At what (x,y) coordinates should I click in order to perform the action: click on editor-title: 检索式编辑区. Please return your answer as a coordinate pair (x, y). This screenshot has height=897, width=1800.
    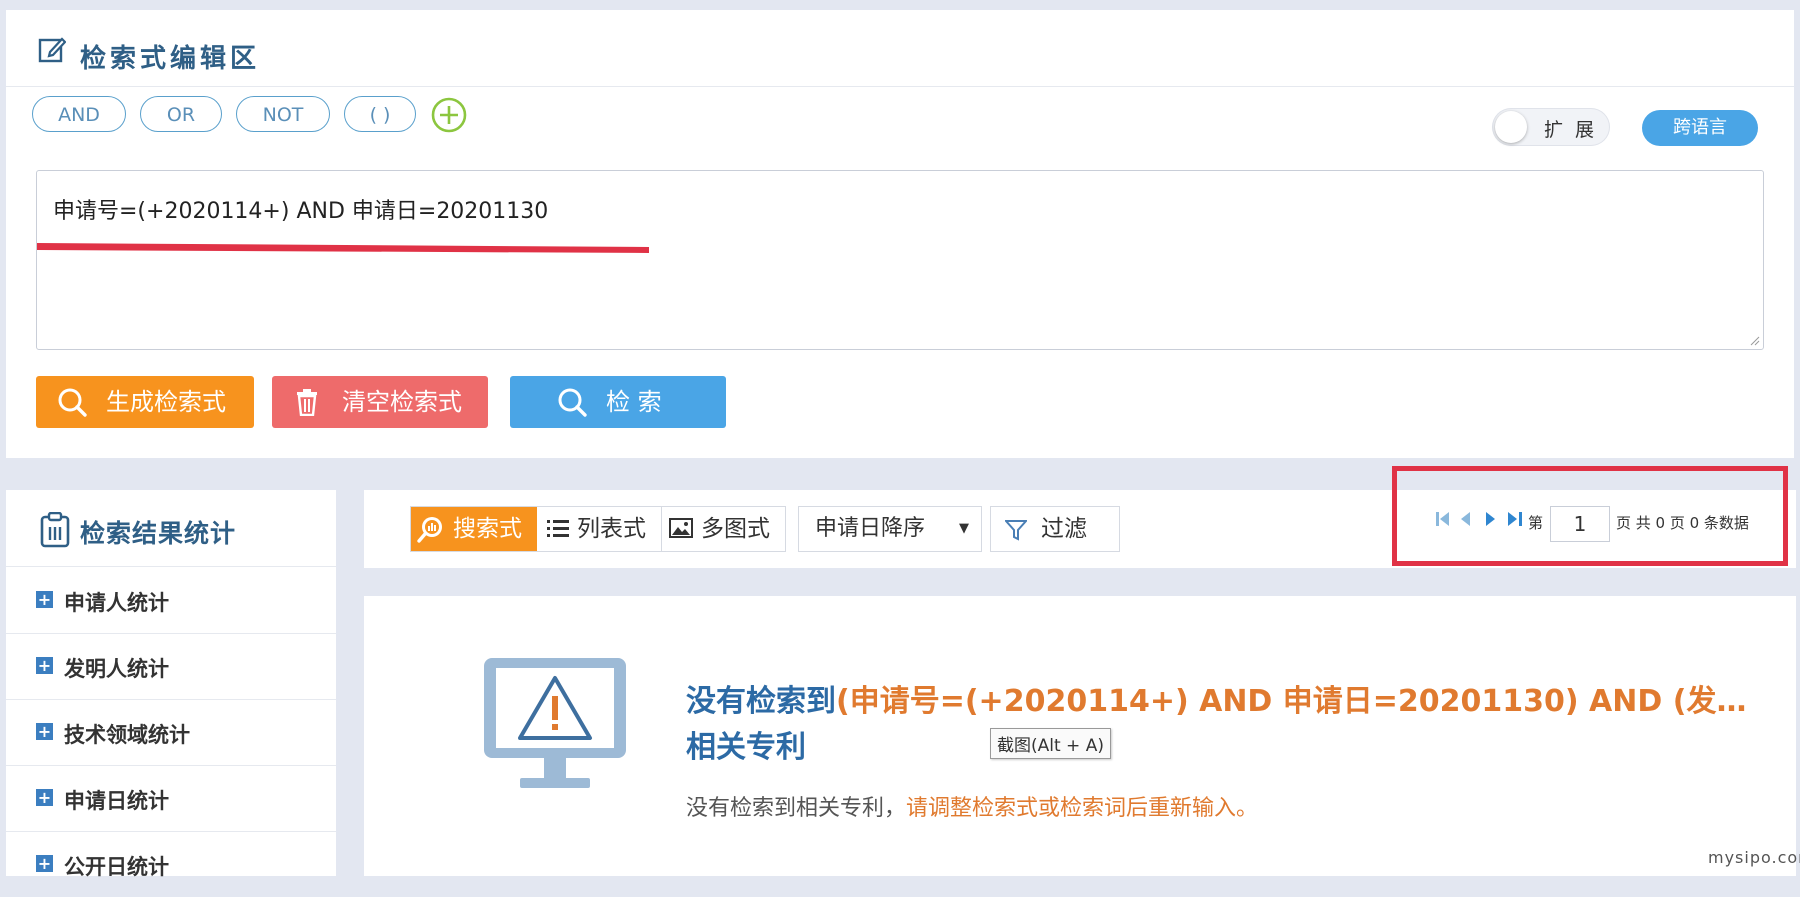
    Looking at the image, I should click on (170, 59).